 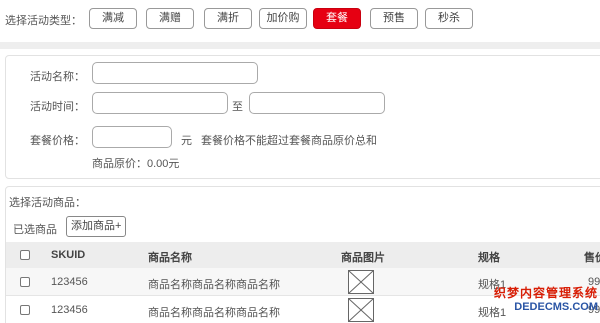 What do you see at coordinates (394, 18) in the screenshot?
I see `type-button-presale: 预售` at bounding box center [394, 18].